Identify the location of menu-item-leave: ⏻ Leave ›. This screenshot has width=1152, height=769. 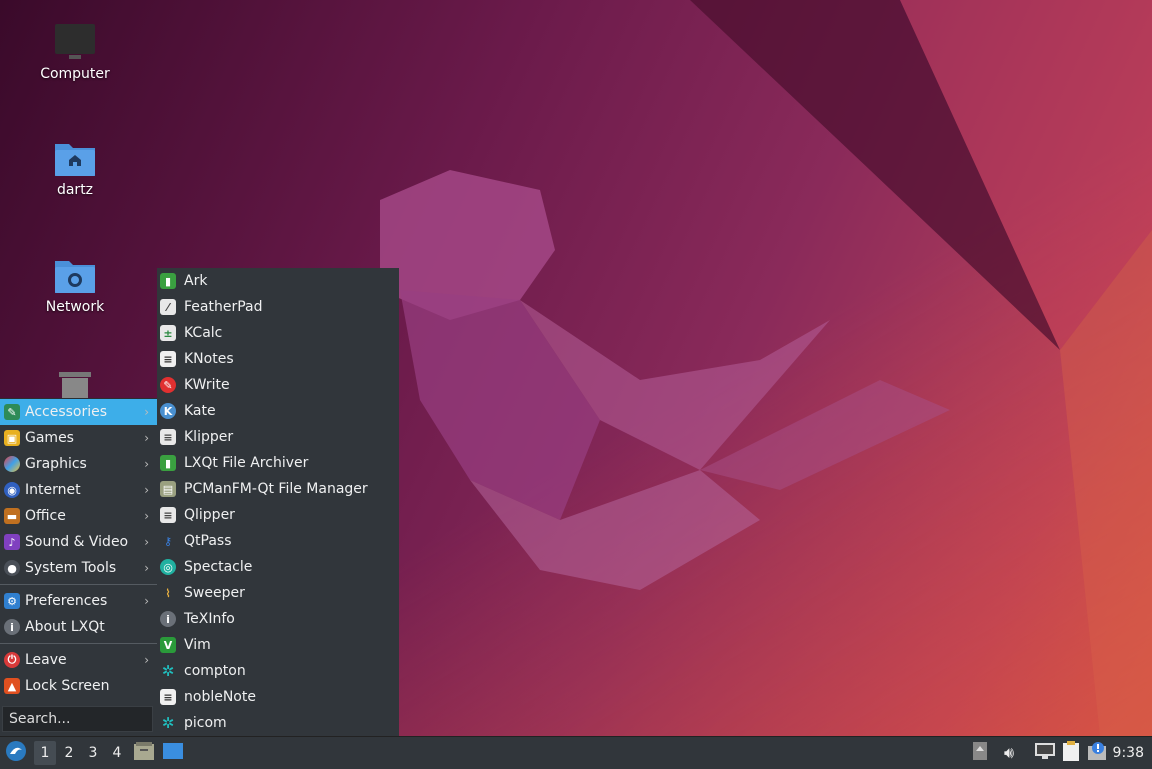
(78, 660).